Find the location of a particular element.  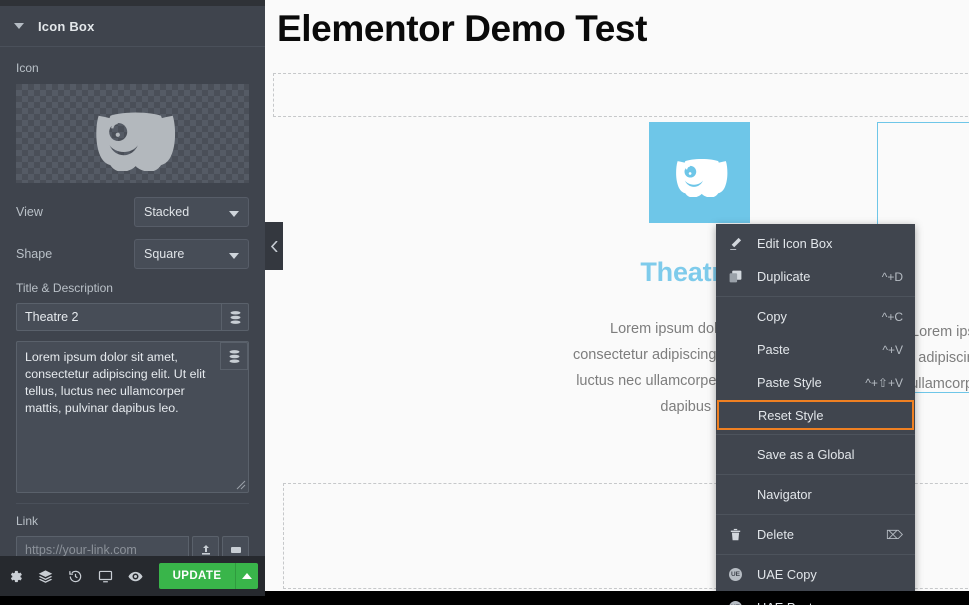

shape-control-row: Shape Square is located at coordinates (132, 254).